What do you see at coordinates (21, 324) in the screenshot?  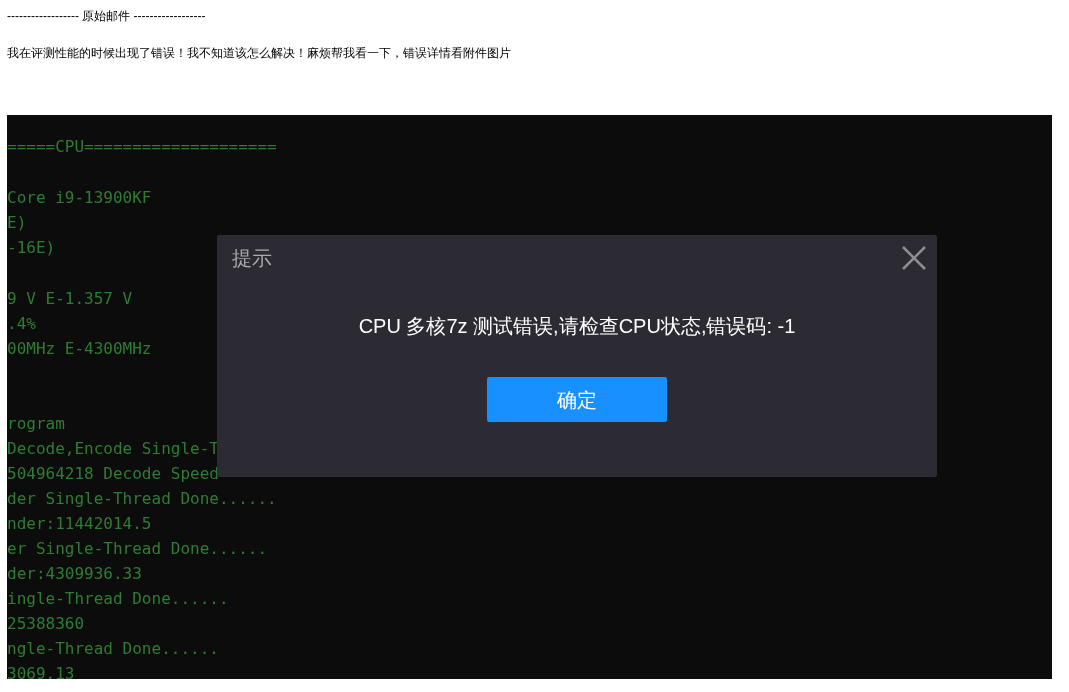 I see `terminal-line: .4%` at bounding box center [21, 324].